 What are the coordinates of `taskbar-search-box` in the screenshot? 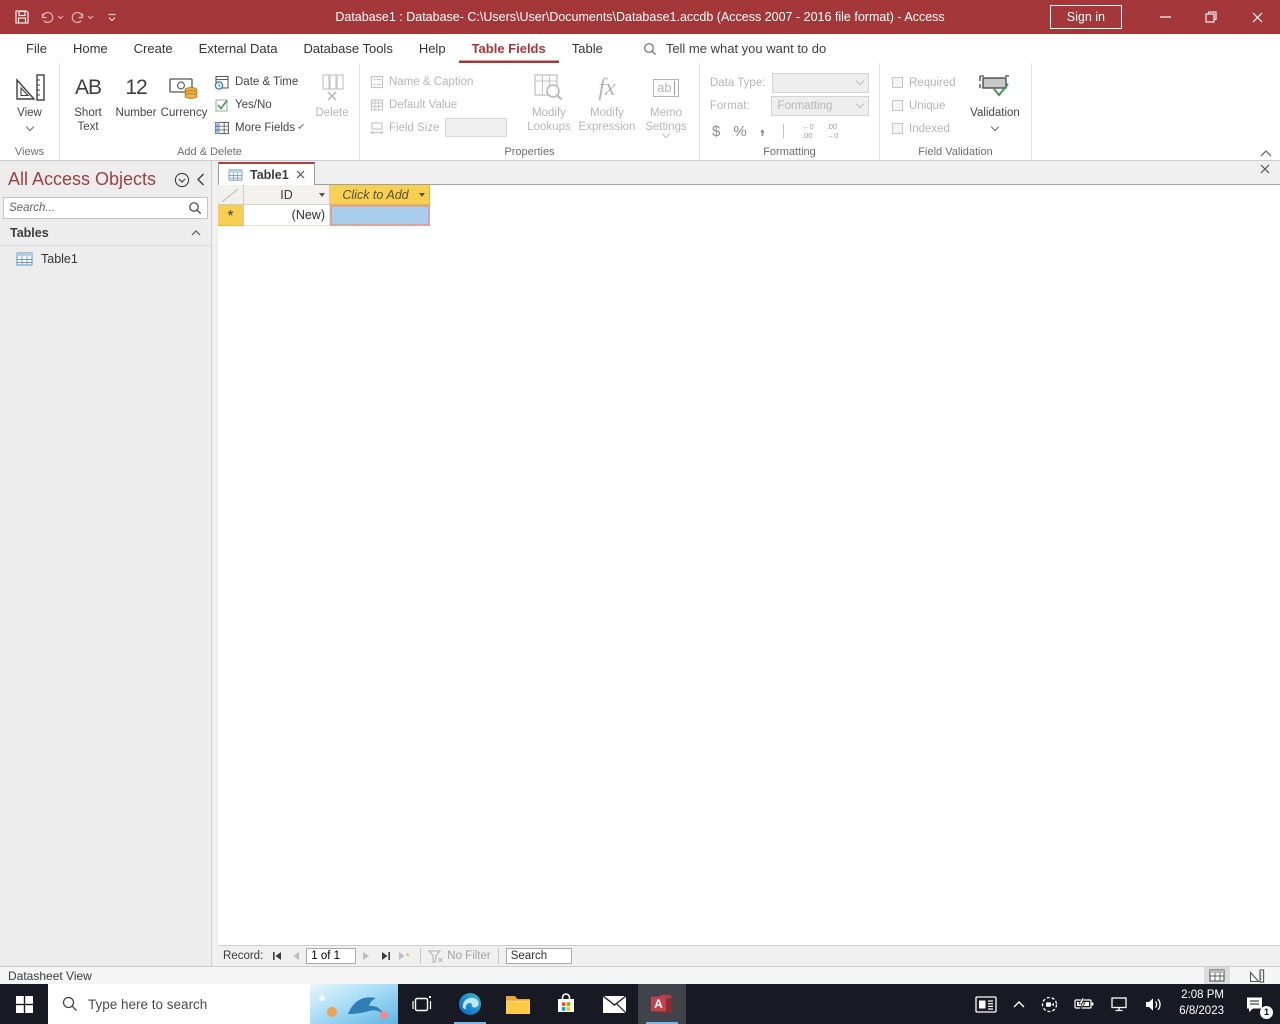 It's located at (223, 1004).